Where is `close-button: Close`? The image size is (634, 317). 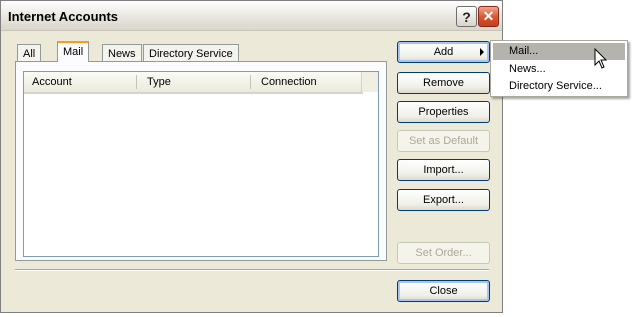 close-button: Close is located at coordinates (443, 291).